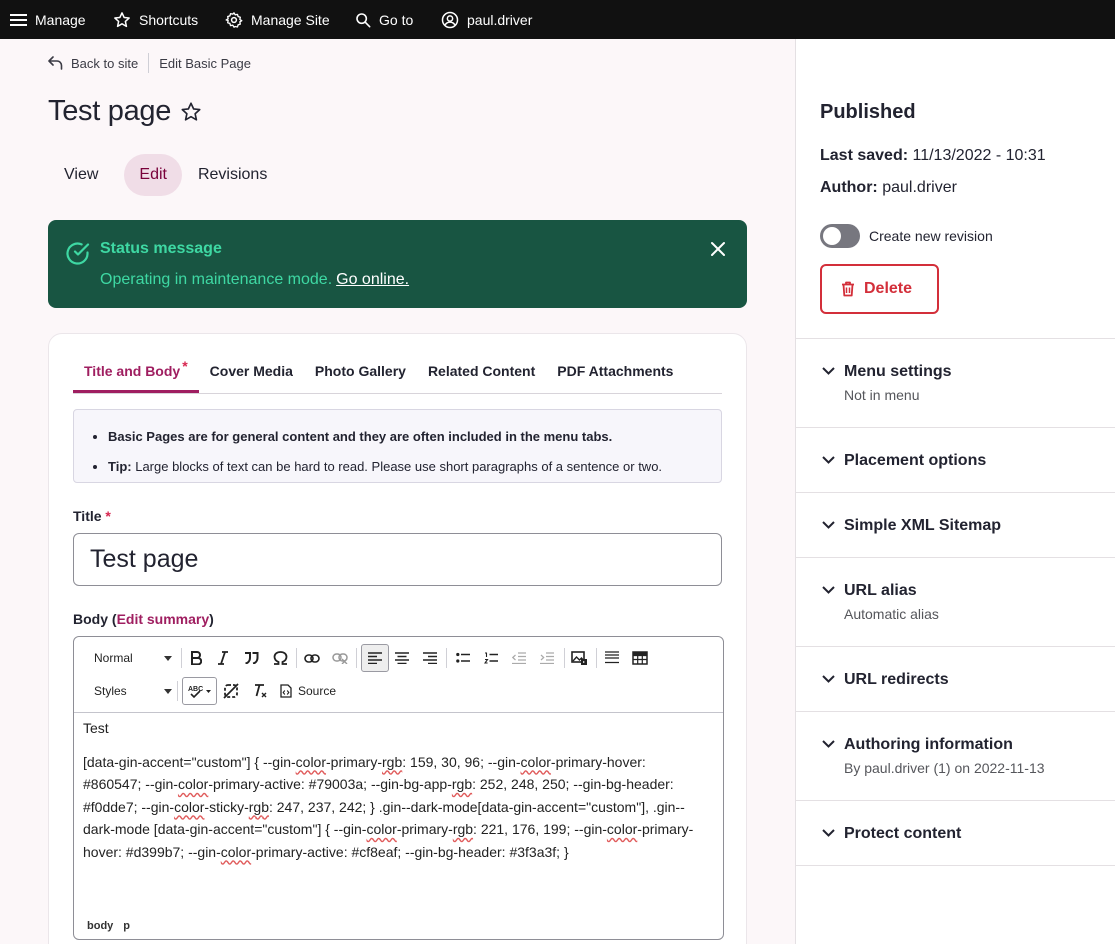 The width and height of the screenshot is (1115, 944). What do you see at coordinates (87, 516) in the screenshot?
I see `title-label-text: Title` at bounding box center [87, 516].